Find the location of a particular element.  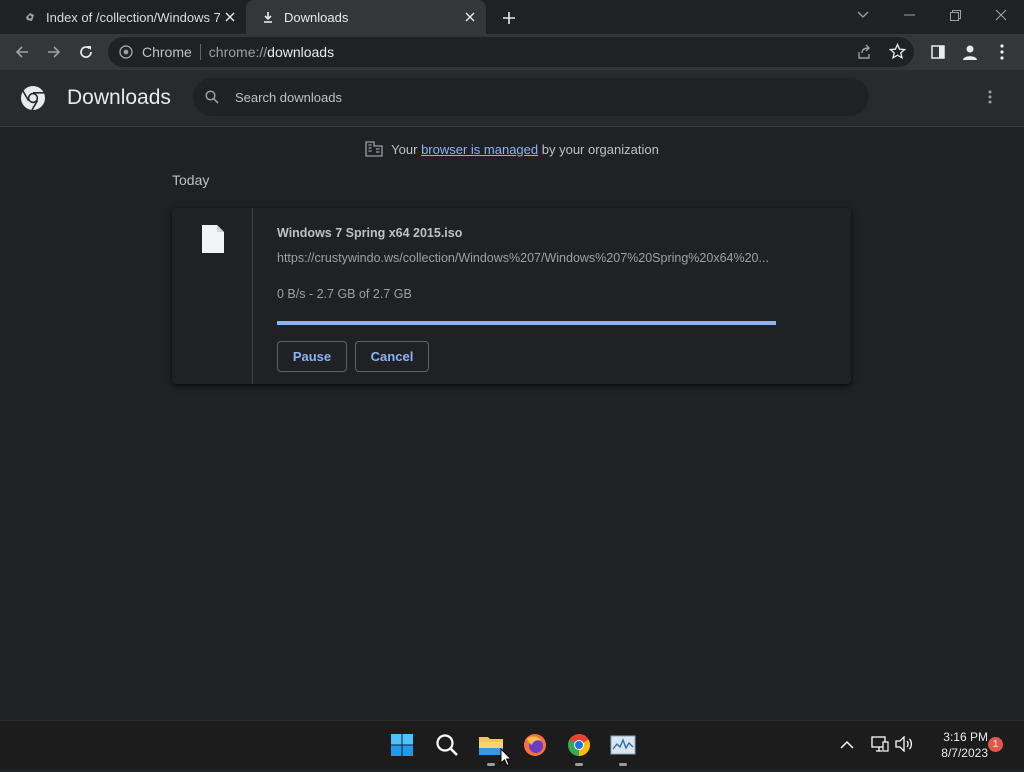

close-window-button is located at coordinates (1001, 15).